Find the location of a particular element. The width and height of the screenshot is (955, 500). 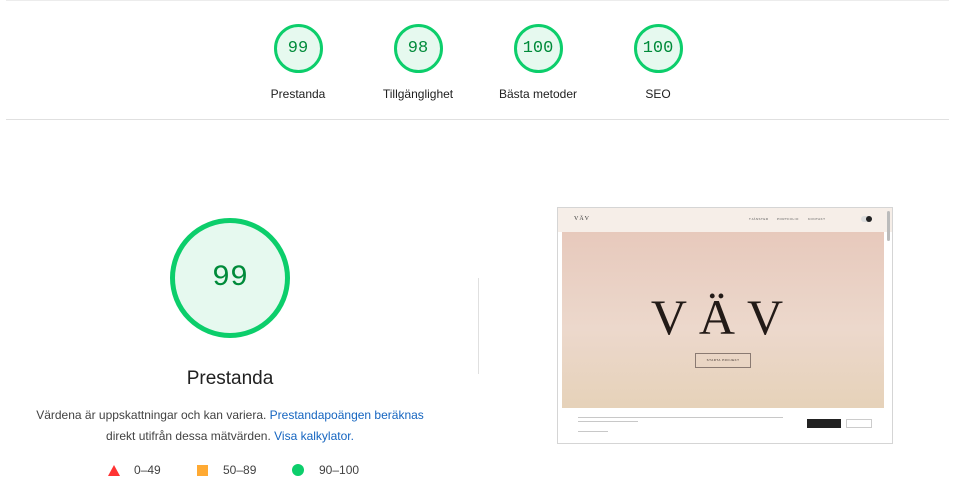

calculator-link: Visa kalkylator. is located at coordinates (314, 436).